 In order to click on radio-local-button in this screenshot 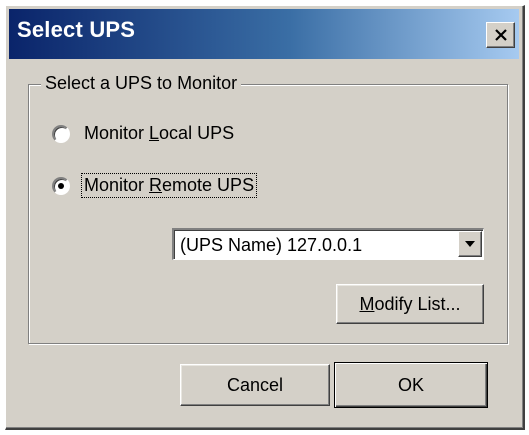, I will do `click(61, 133)`.